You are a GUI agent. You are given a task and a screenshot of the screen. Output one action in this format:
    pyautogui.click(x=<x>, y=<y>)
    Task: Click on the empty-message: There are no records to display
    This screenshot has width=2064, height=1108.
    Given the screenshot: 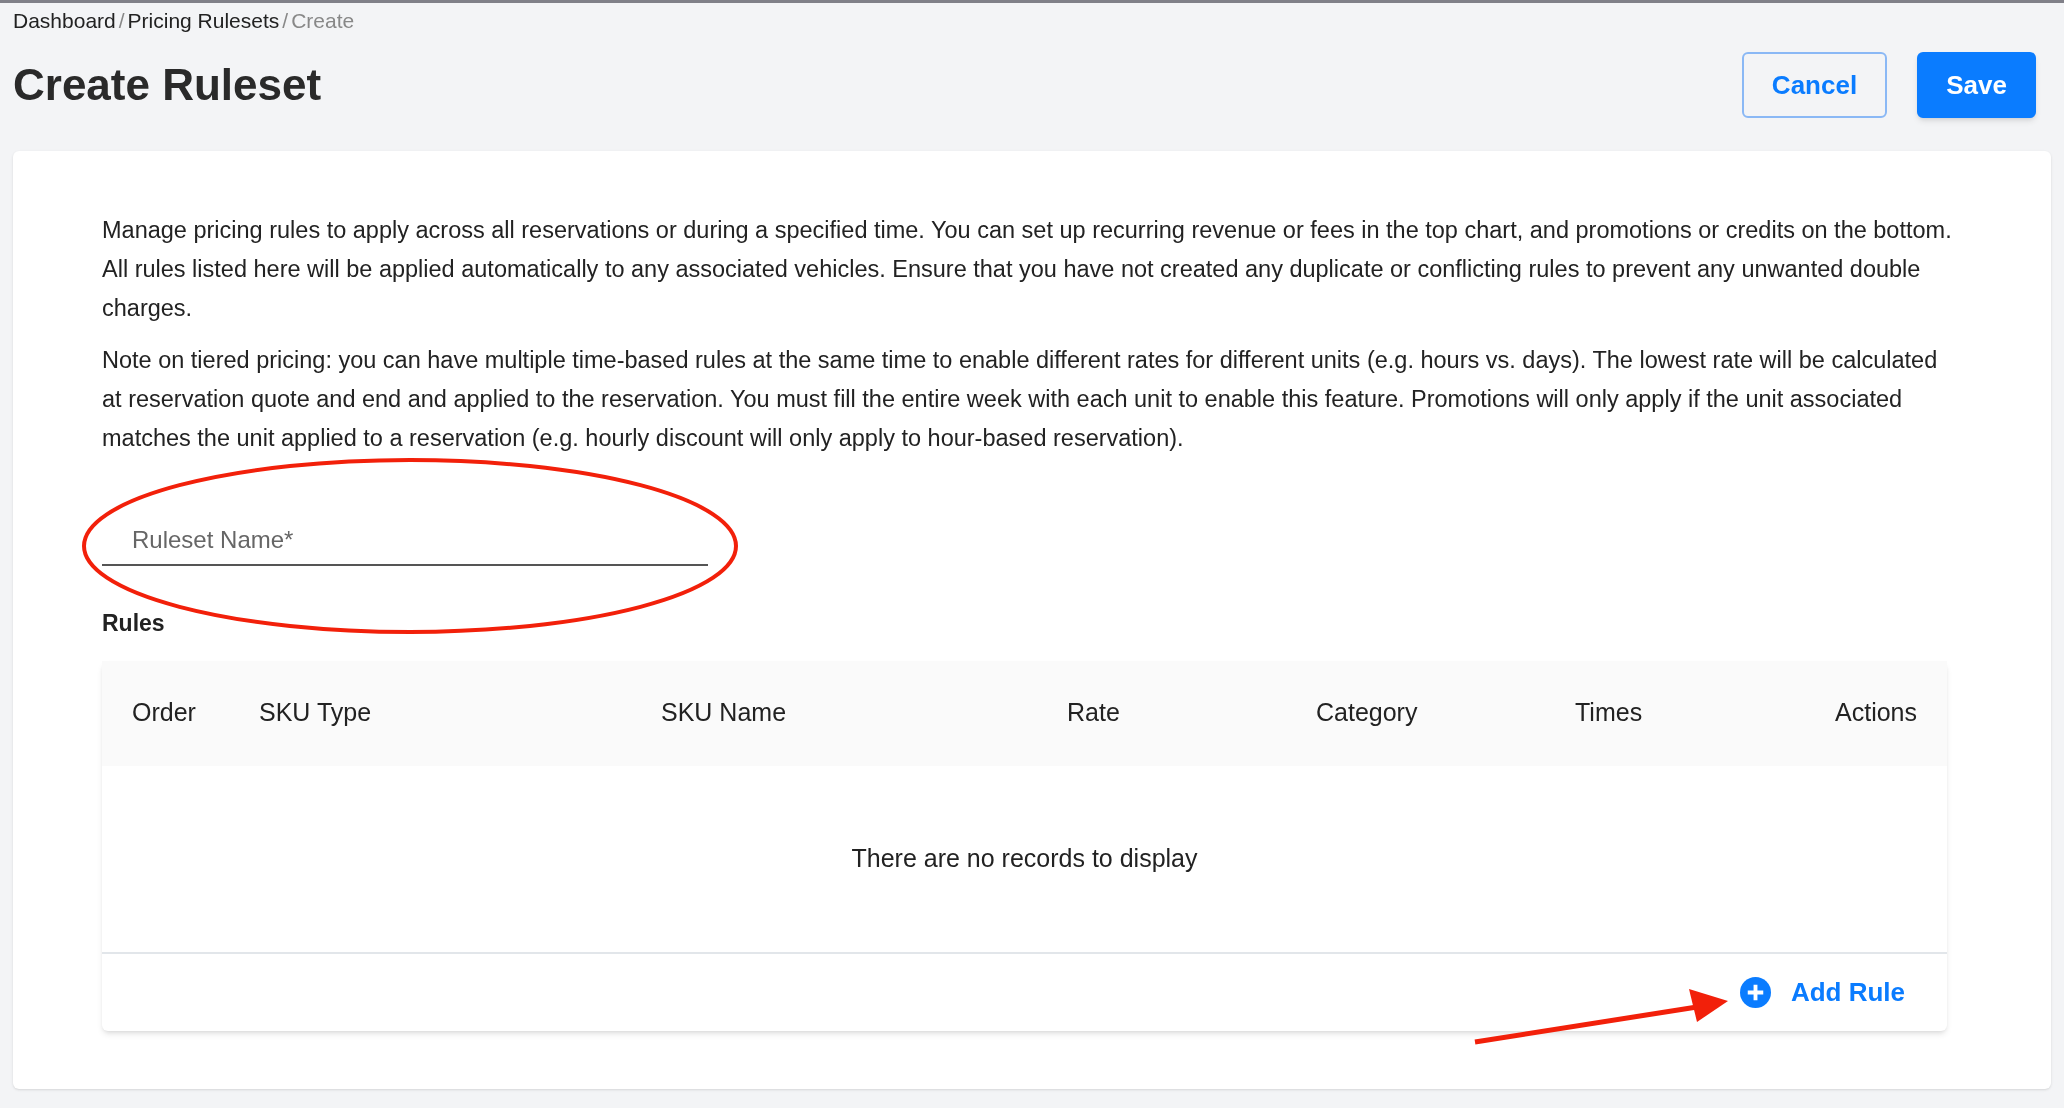 What is the action you would take?
    pyautogui.click(x=1024, y=858)
    